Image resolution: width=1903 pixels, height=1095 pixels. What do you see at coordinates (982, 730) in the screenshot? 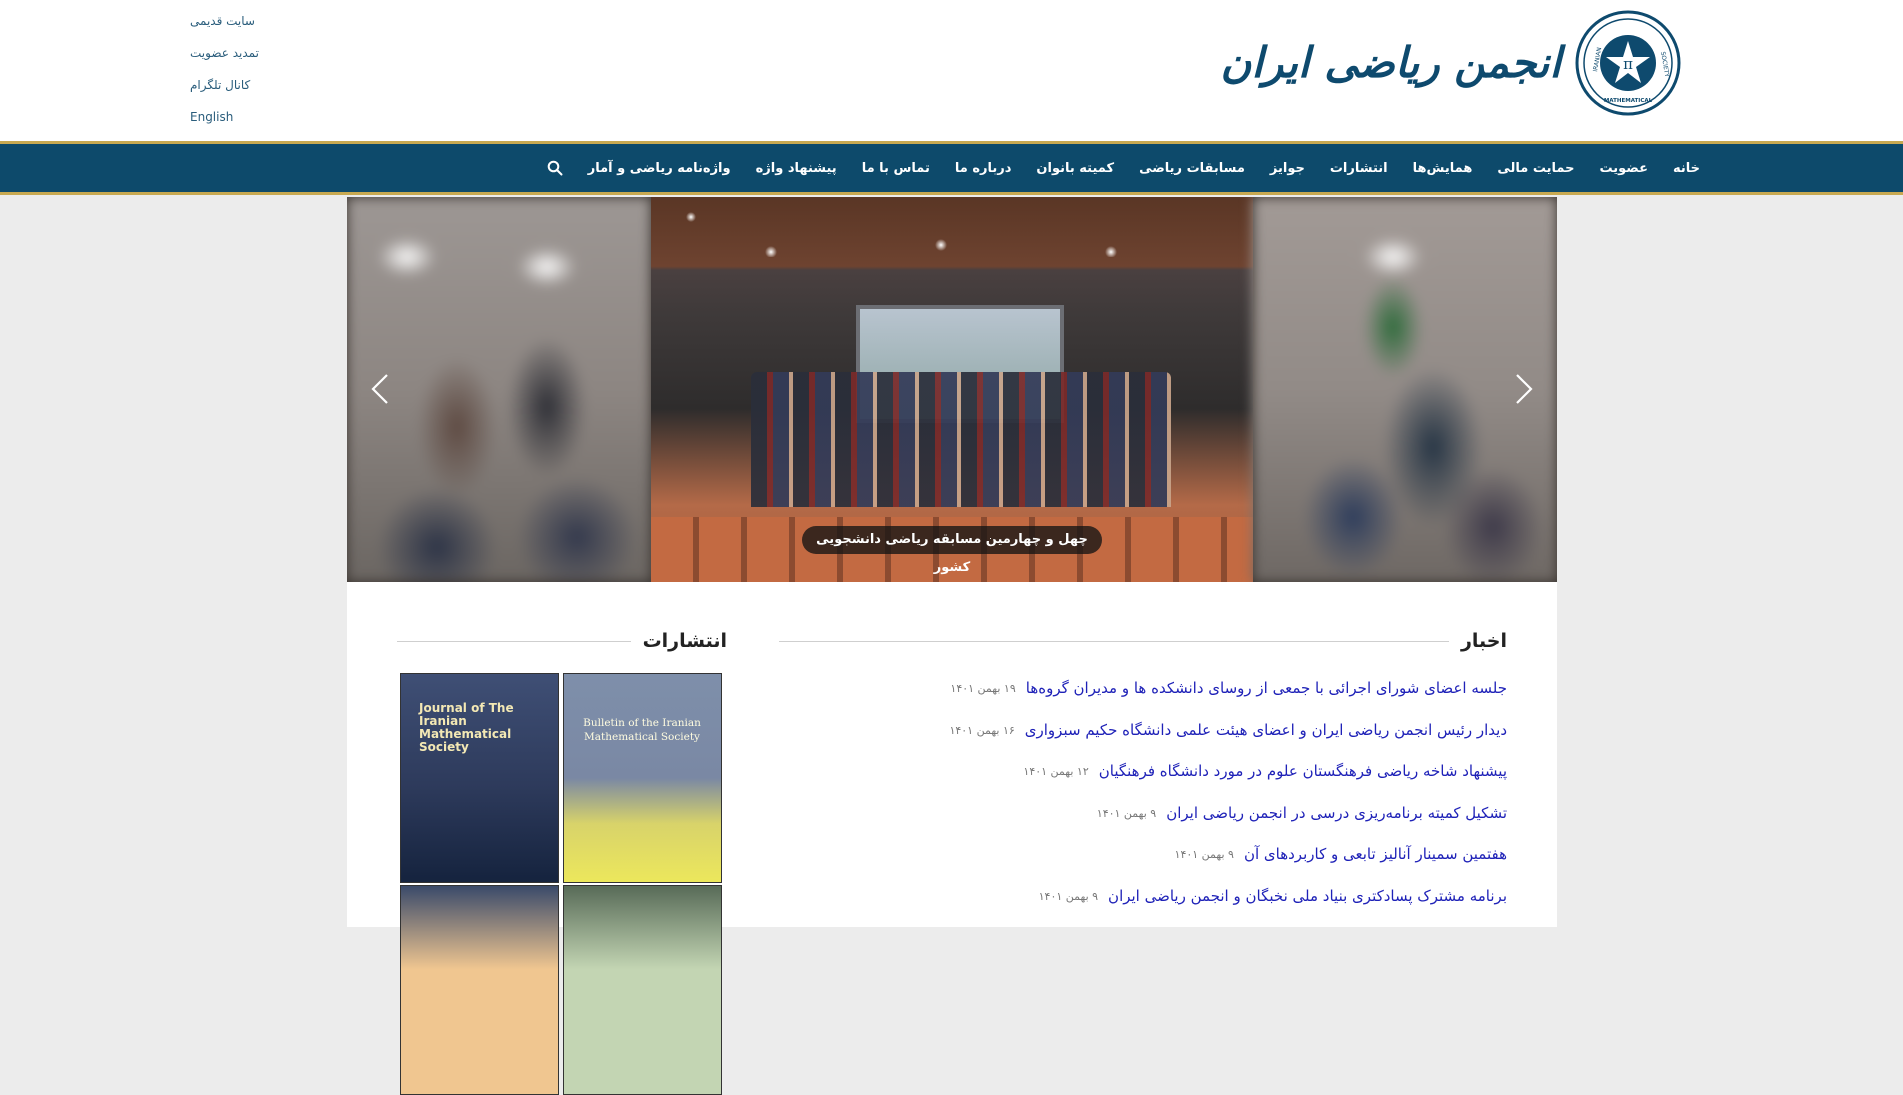
I see `news-date: ۱۶ بهمن ۱۴۰۱` at bounding box center [982, 730].